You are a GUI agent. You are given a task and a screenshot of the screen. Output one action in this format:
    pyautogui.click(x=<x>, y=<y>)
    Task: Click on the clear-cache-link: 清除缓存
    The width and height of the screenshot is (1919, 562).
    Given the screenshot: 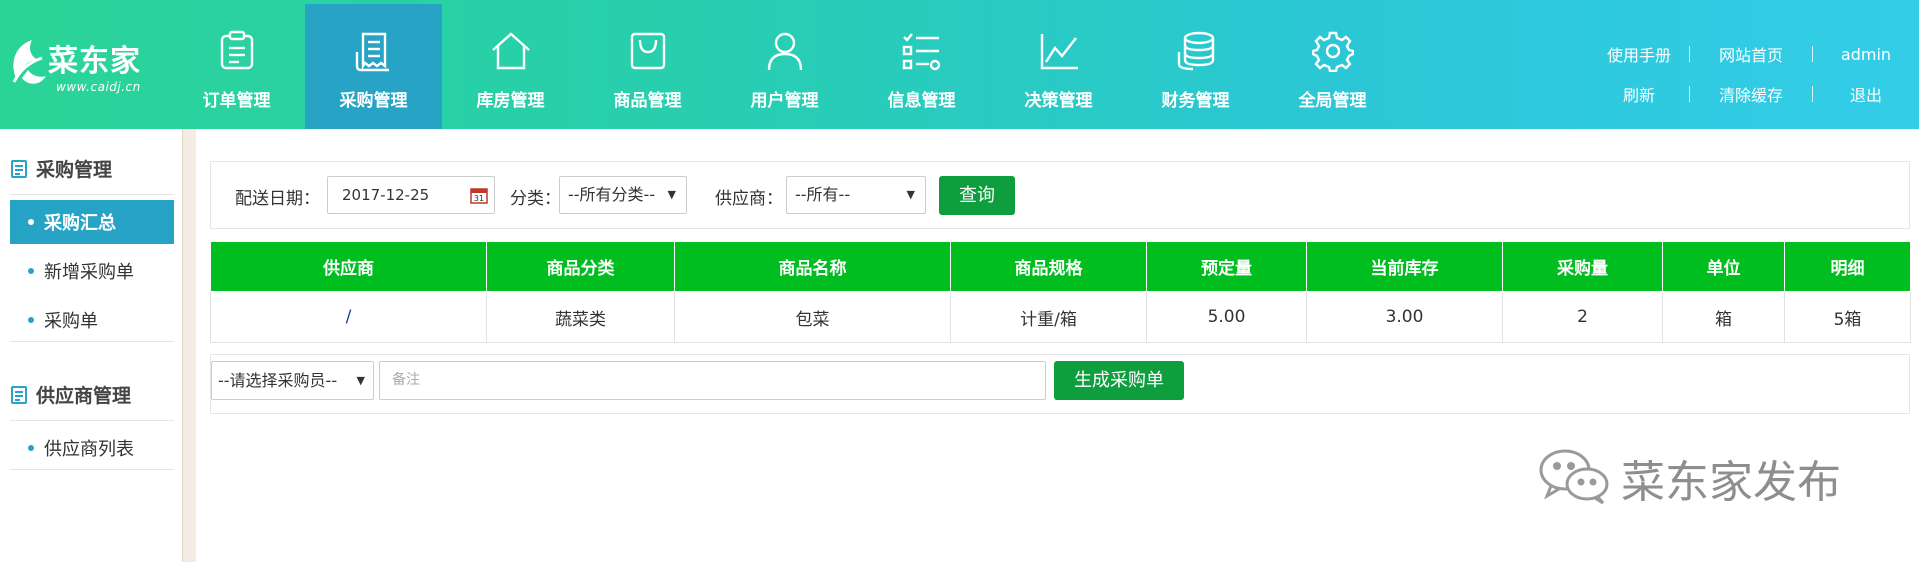 What is the action you would take?
    pyautogui.click(x=1751, y=94)
    